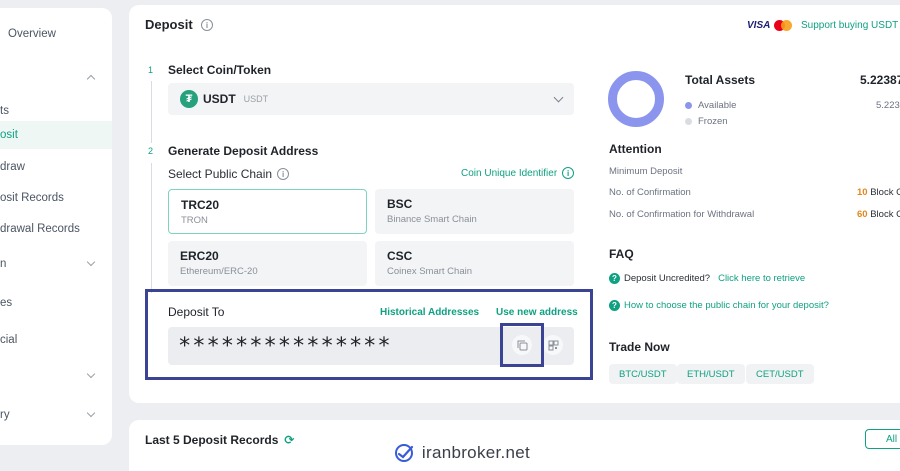 This screenshot has width=900, height=471. Describe the element at coordinates (220, 70) in the screenshot. I see `step1-label: Select Coin/Token` at that location.